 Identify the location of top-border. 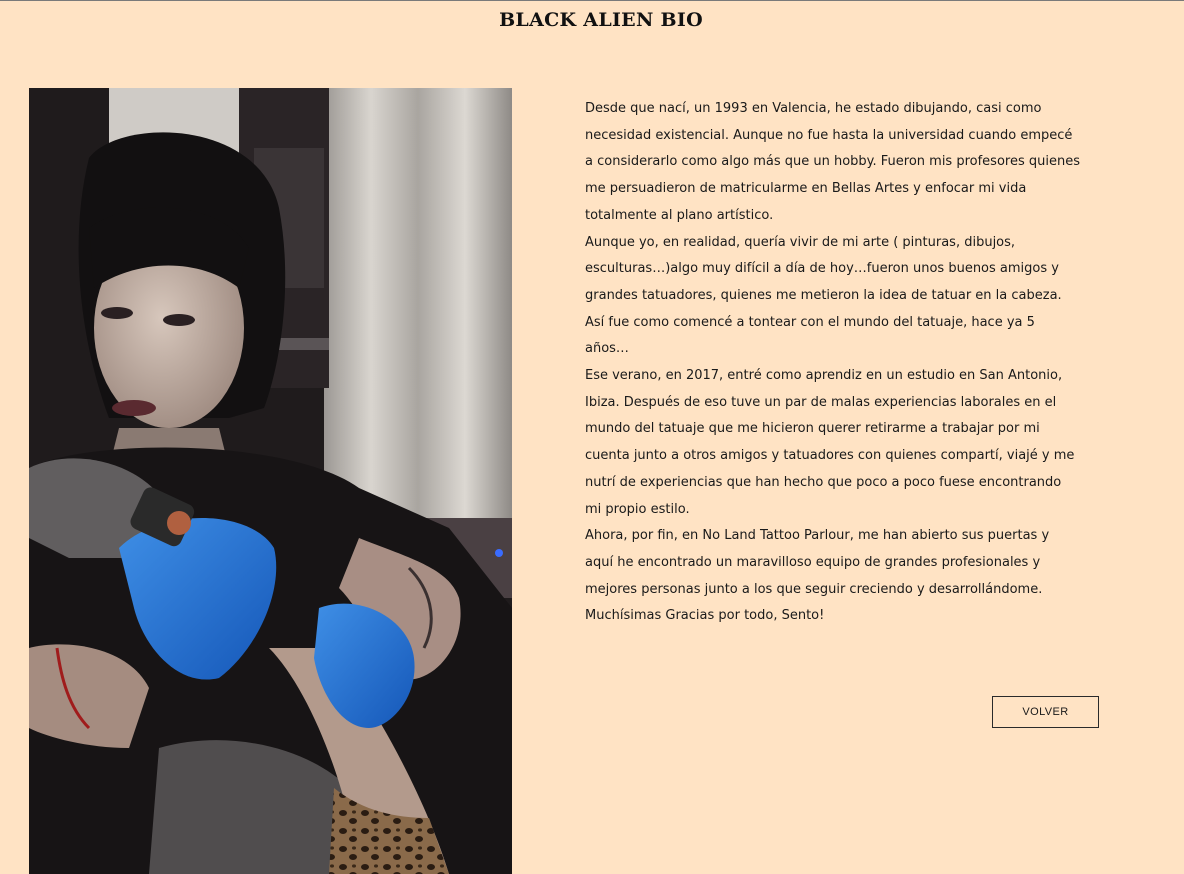
(592, 0).